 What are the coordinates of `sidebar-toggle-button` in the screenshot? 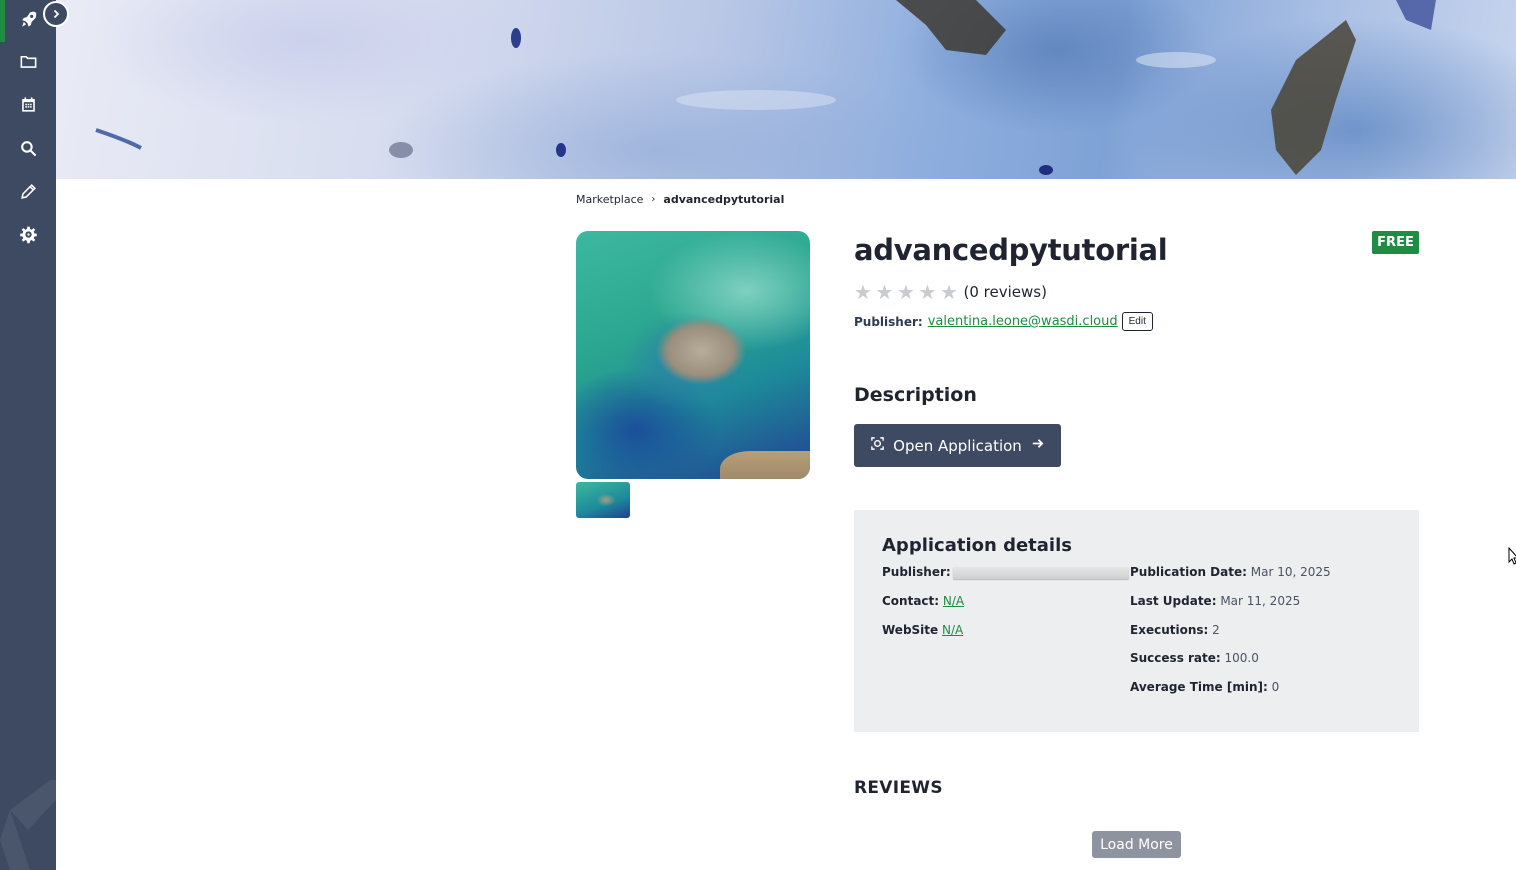 It's located at (56, 14).